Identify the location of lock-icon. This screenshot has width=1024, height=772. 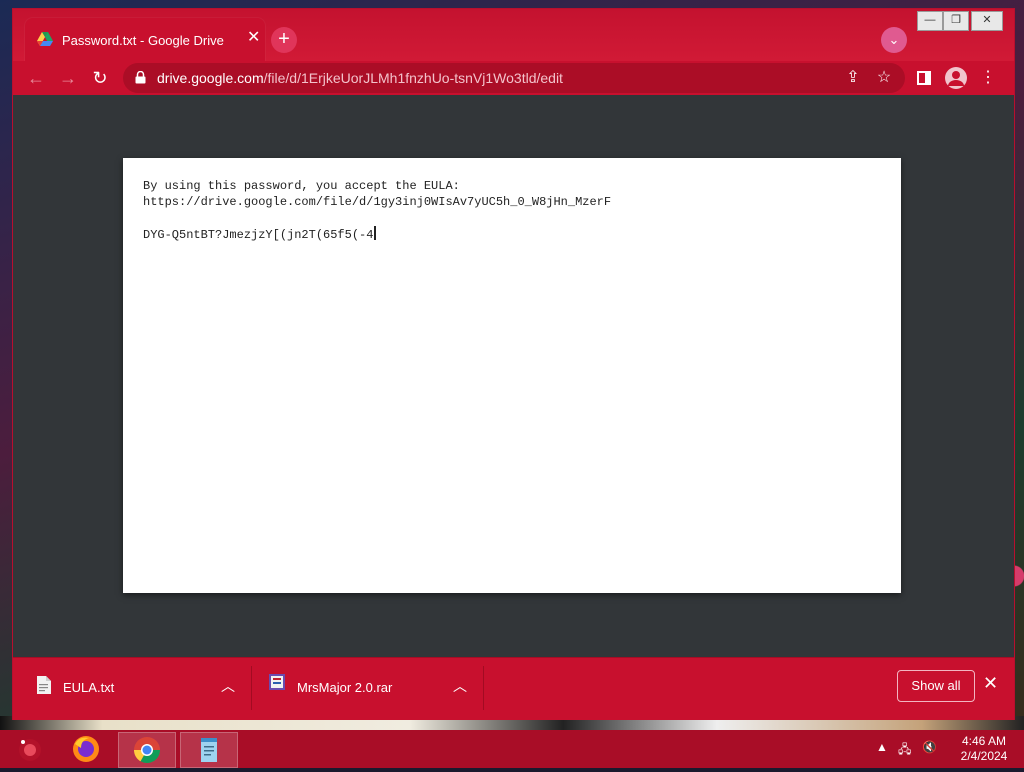
(140, 77).